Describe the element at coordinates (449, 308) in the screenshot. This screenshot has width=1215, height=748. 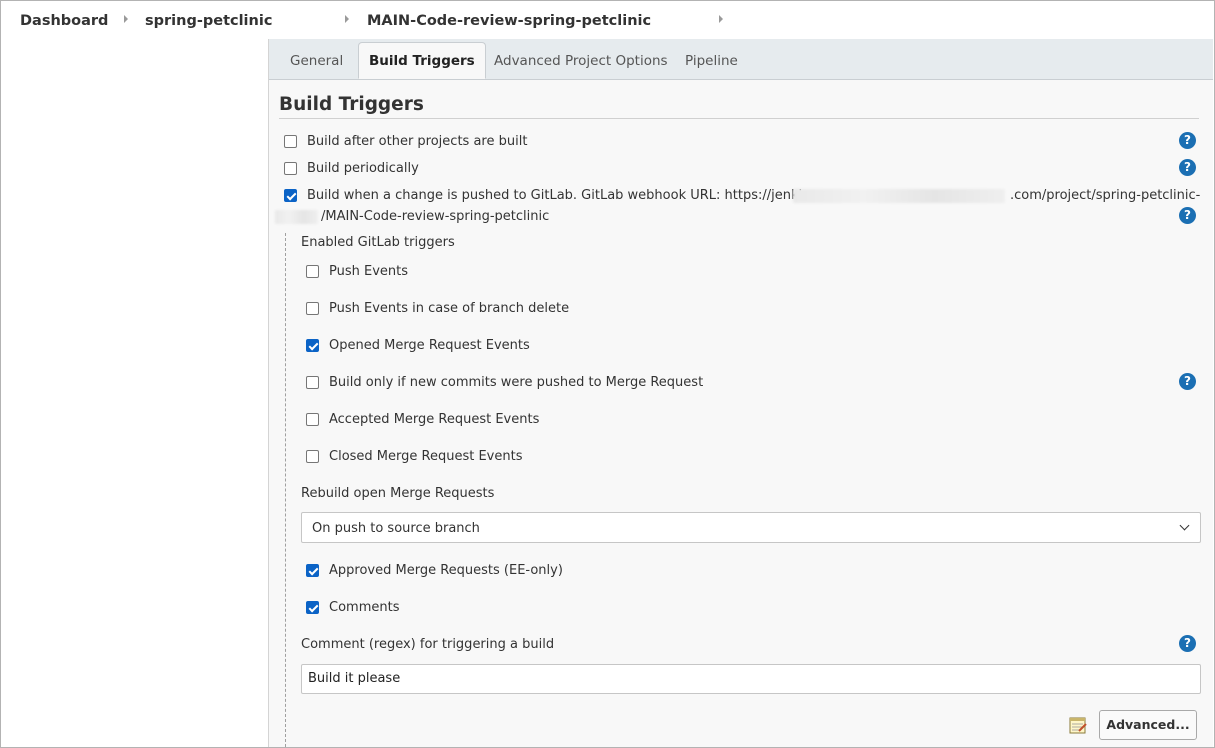
I see `push-events-branch-delete-label: Push Events in case of branch delete` at that location.